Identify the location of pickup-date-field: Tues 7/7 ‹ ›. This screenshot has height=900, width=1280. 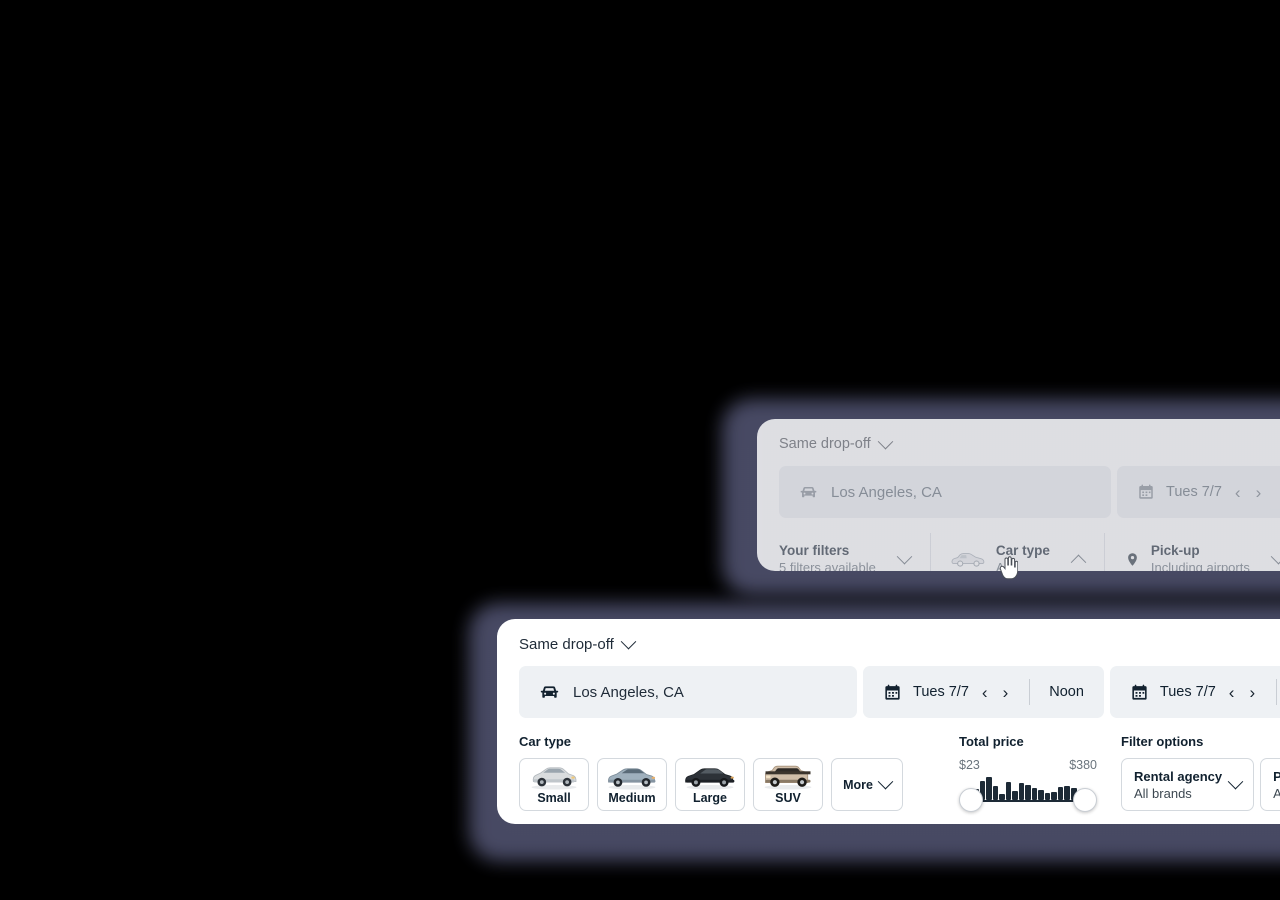
(1198, 492).